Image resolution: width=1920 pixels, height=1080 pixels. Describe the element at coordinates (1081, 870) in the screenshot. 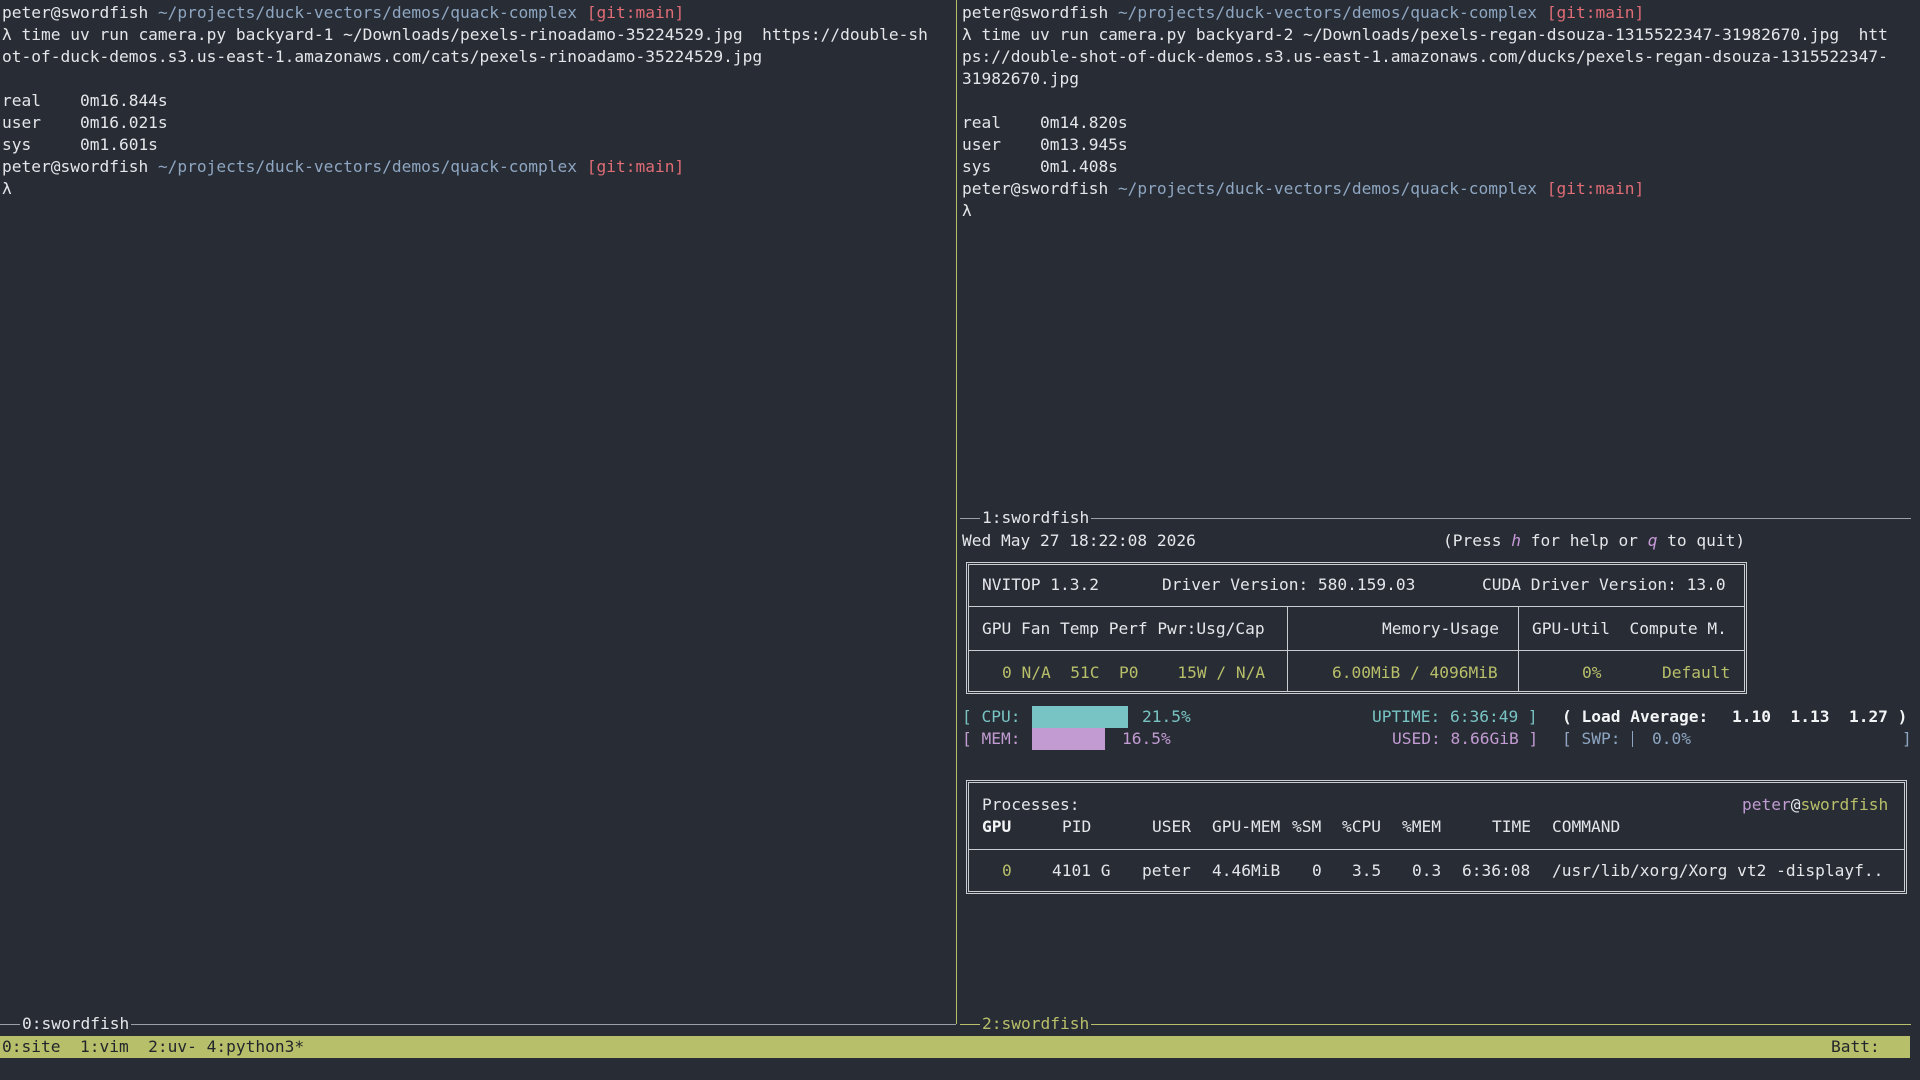

I see `proc-pid: 4101 G` at that location.